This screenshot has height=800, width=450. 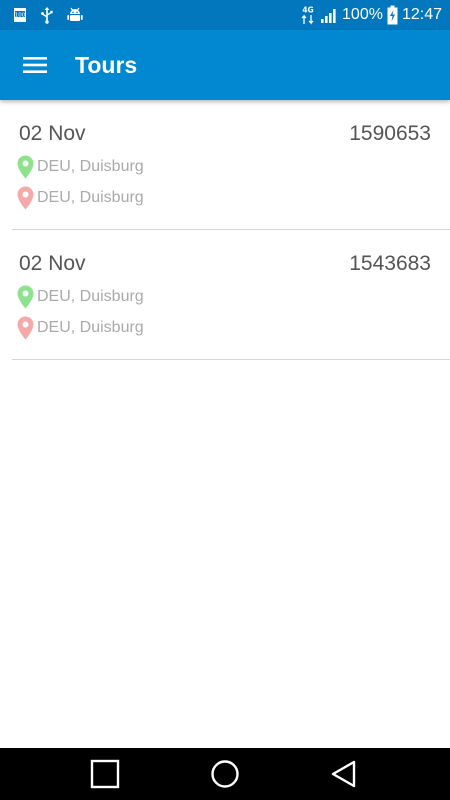 I want to click on storage-100-icon: 100, so click(x=20, y=15).